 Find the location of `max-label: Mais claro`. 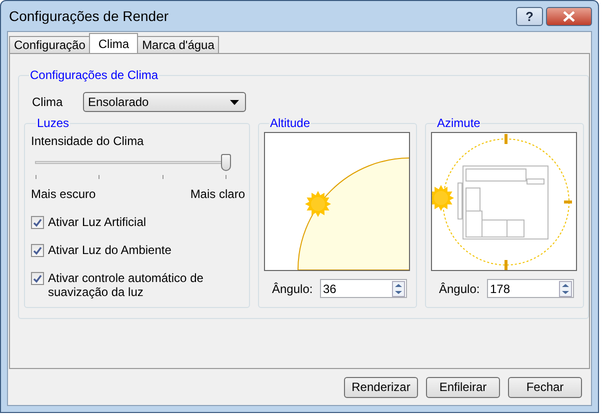

max-label: Mais claro is located at coordinates (217, 194).